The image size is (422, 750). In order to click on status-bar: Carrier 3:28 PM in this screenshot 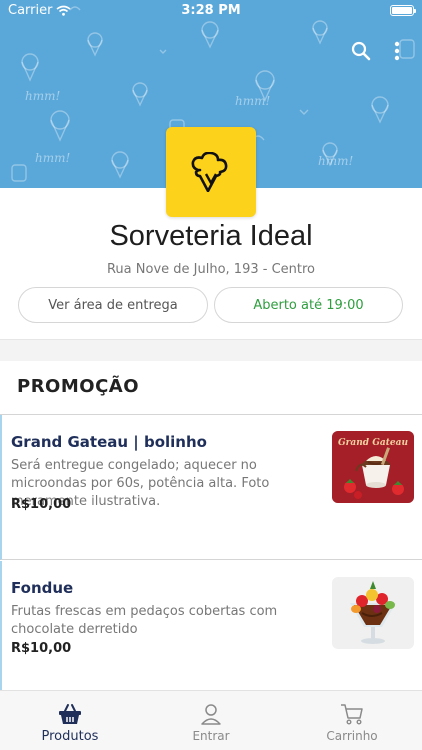, I will do `click(211, 11)`.